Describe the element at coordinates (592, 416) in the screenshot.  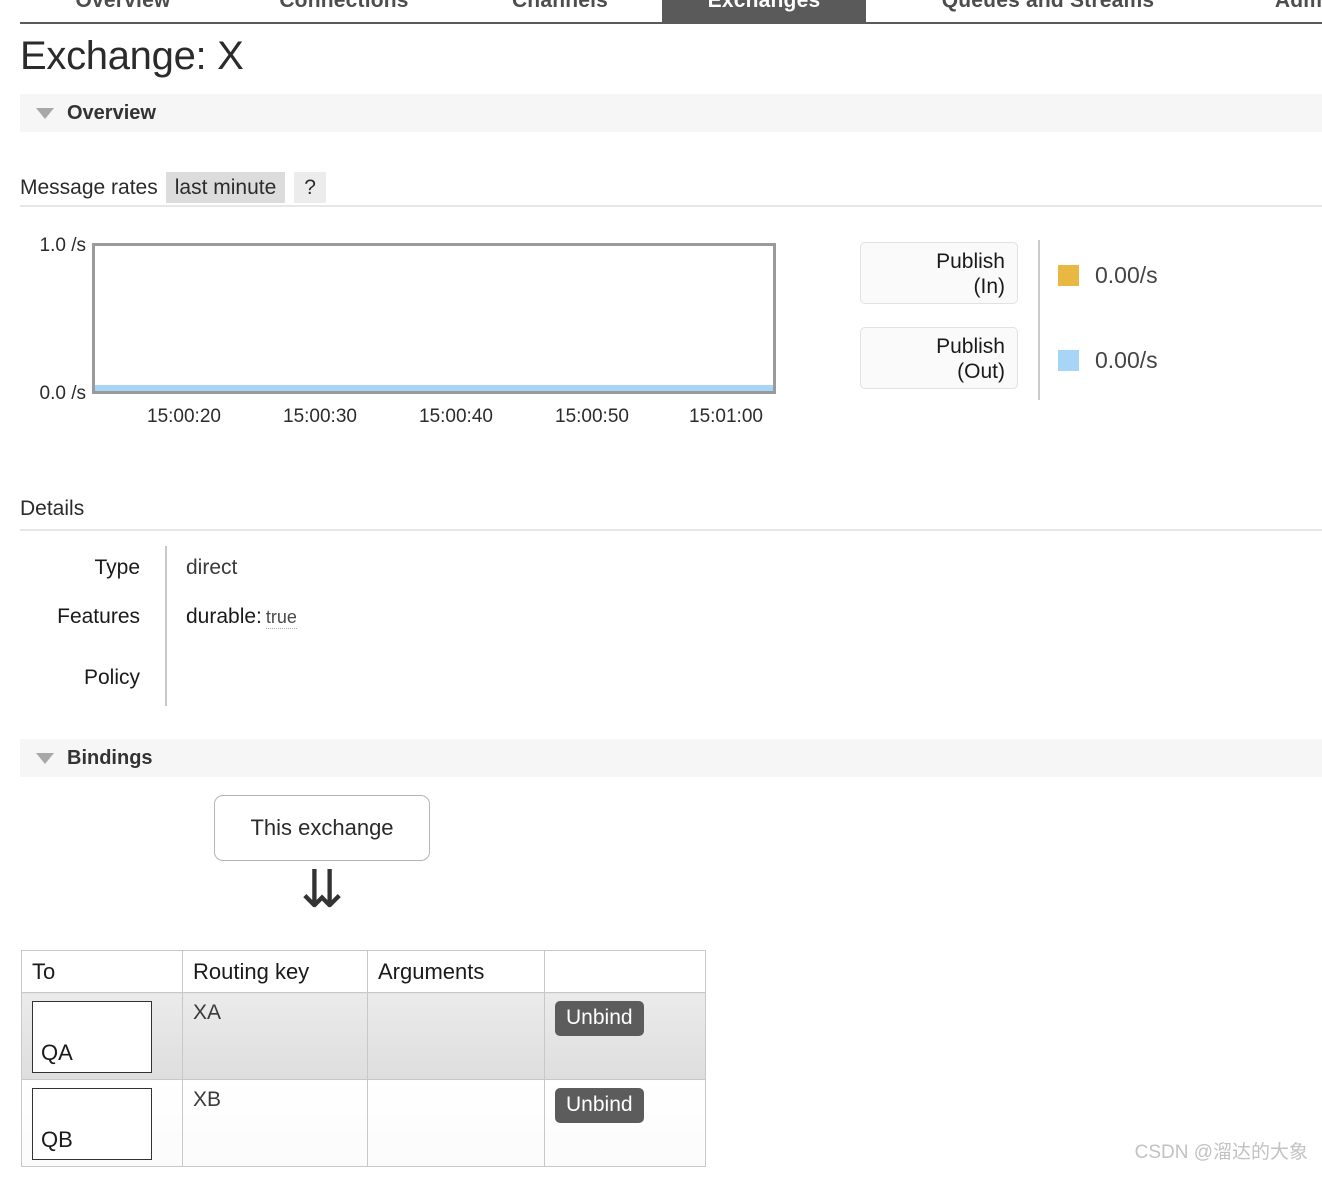
I see `chart-xtick-3: 15:00:50` at that location.